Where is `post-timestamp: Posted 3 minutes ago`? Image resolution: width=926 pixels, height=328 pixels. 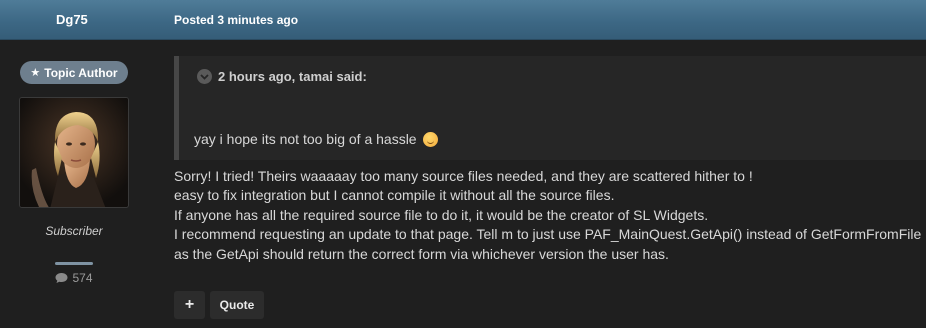 post-timestamp: Posted 3 minutes ago is located at coordinates (236, 20).